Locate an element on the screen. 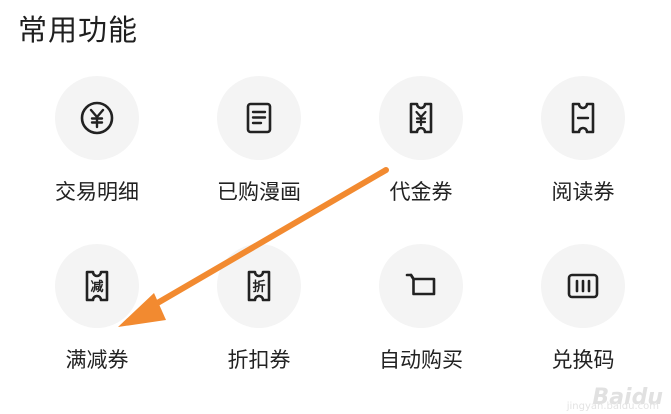 Image resolution: width=671 pixels, height=414 pixels. ticket-icon is located at coordinates (583, 118).